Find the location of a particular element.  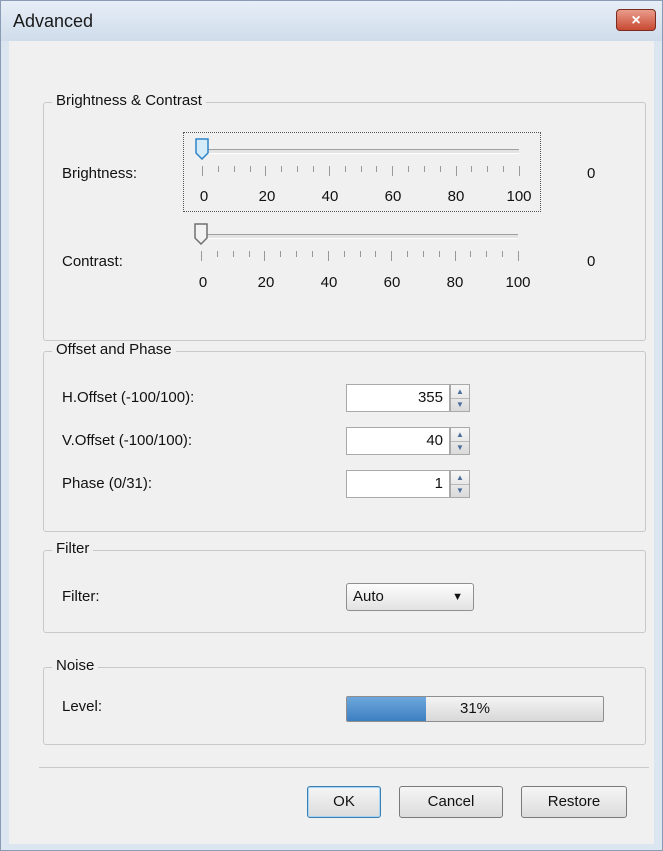

window-title: Advanced is located at coordinates (53, 21).